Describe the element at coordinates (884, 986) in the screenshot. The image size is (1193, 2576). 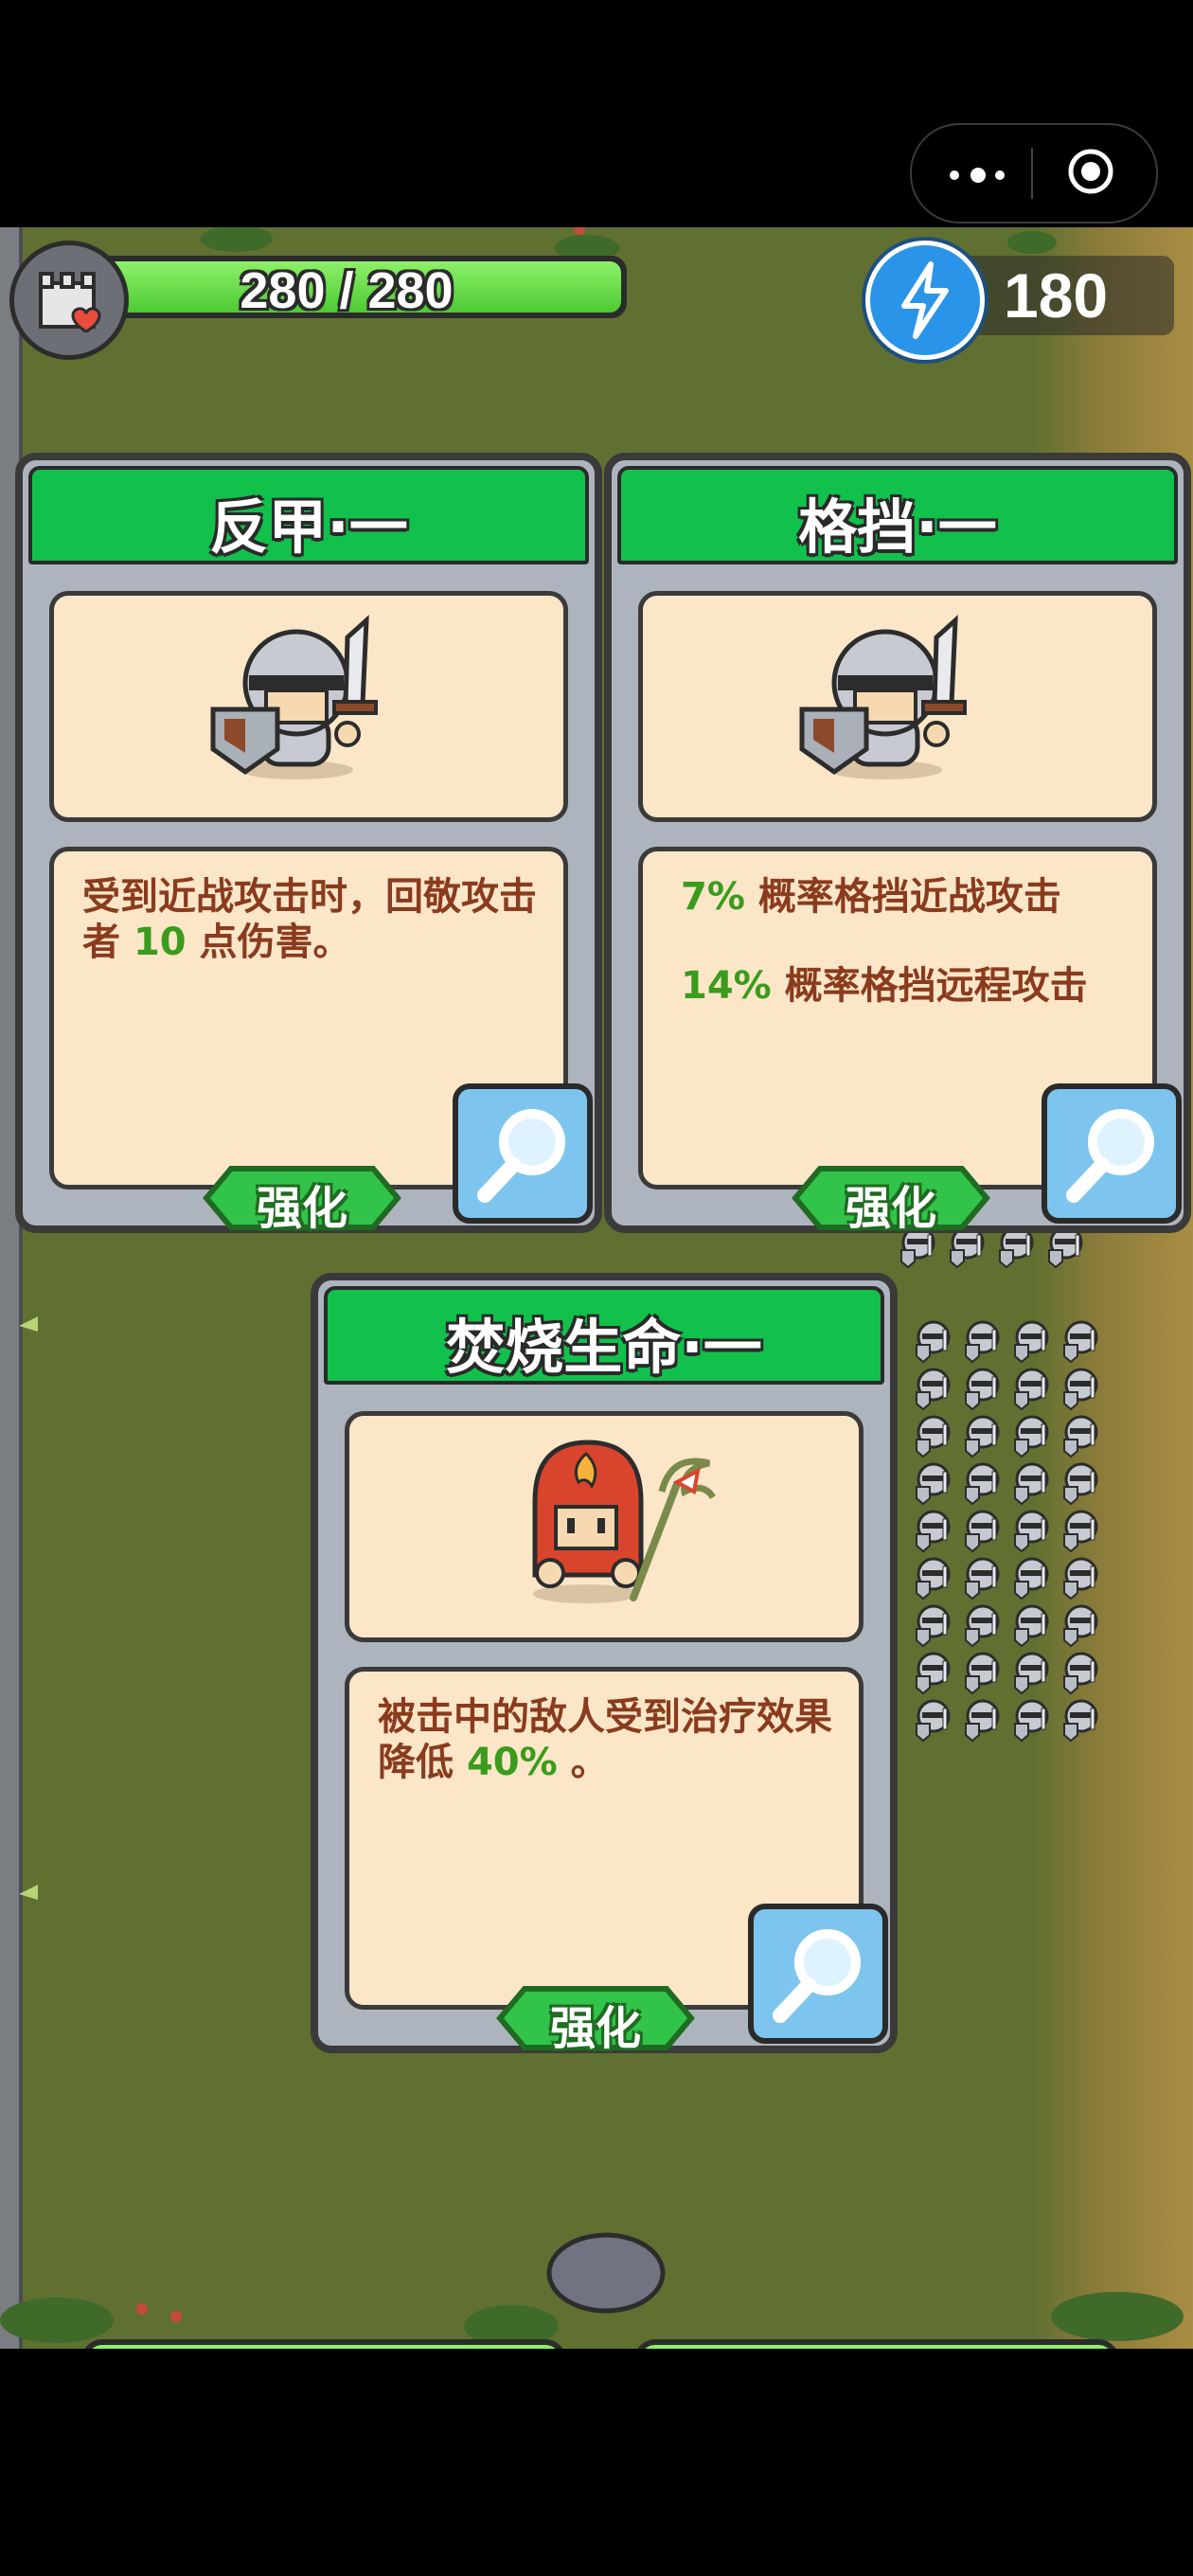
I see `block-ranged-line: 14% 概率格挡远程攻击` at that location.